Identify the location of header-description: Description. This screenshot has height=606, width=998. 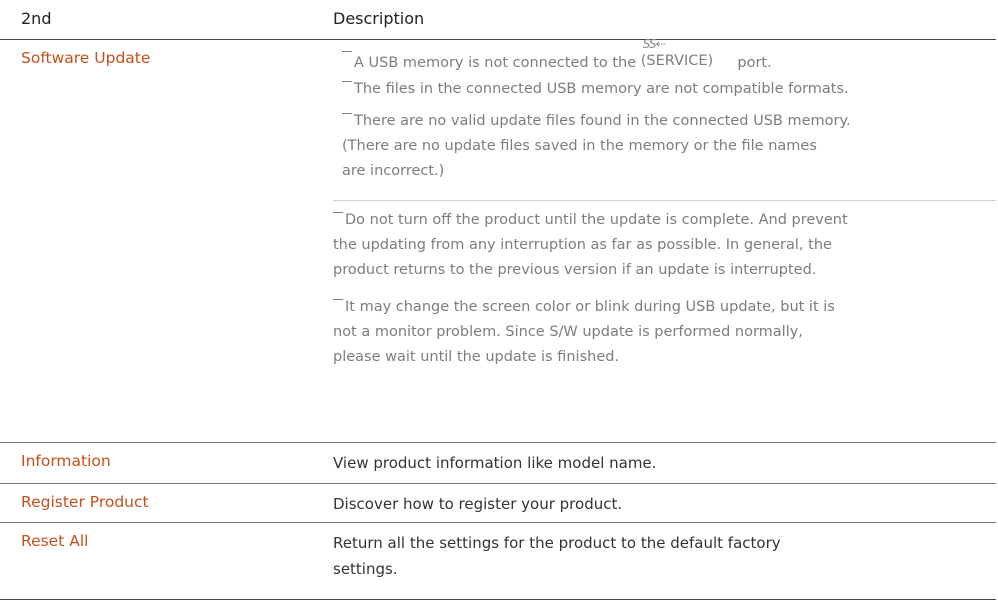
(379, 18).